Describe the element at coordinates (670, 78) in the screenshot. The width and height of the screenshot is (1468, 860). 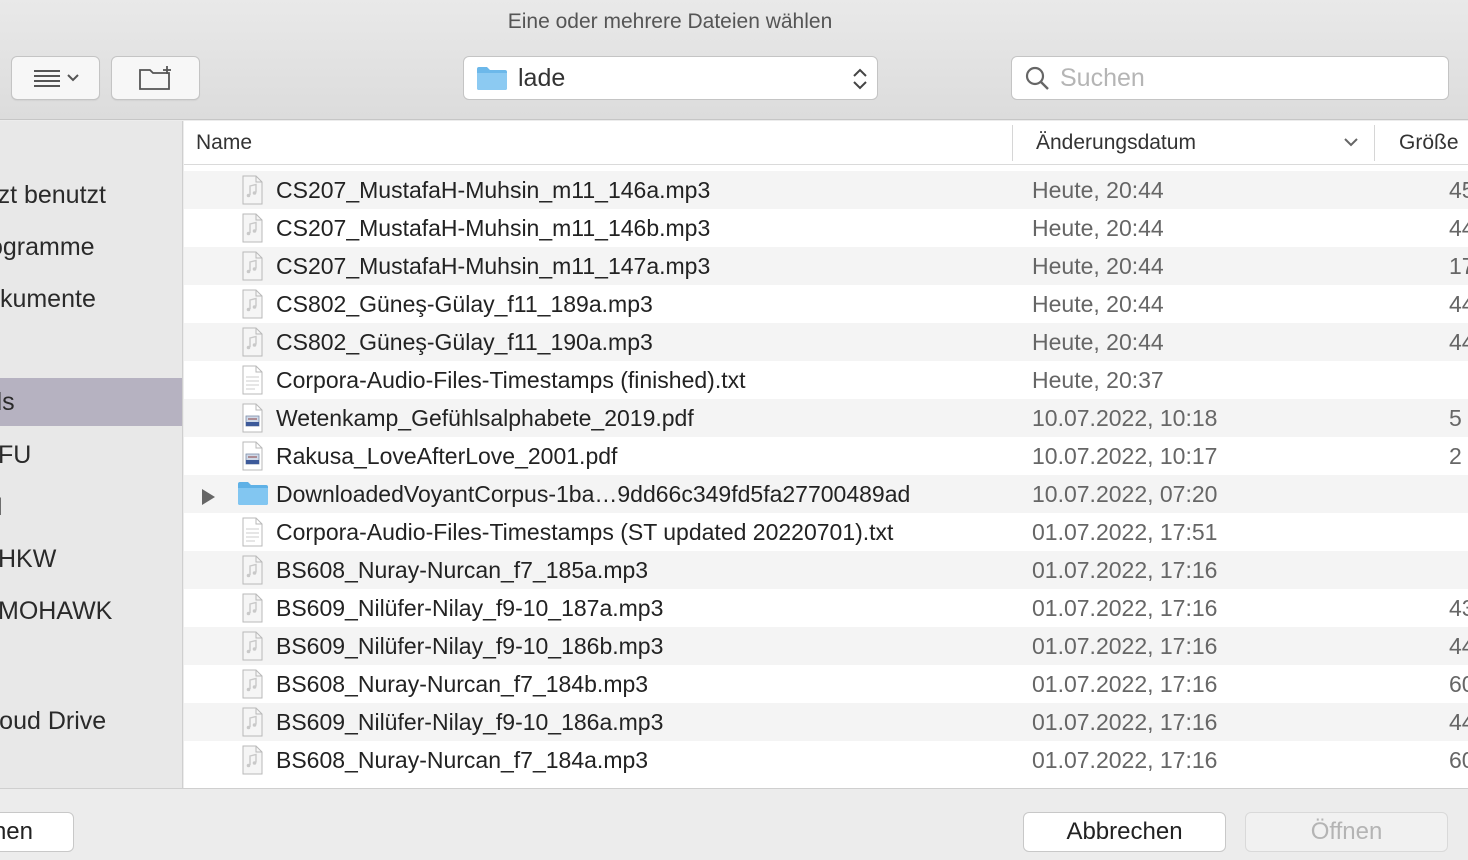
I see `location-popup: lade` at that location.